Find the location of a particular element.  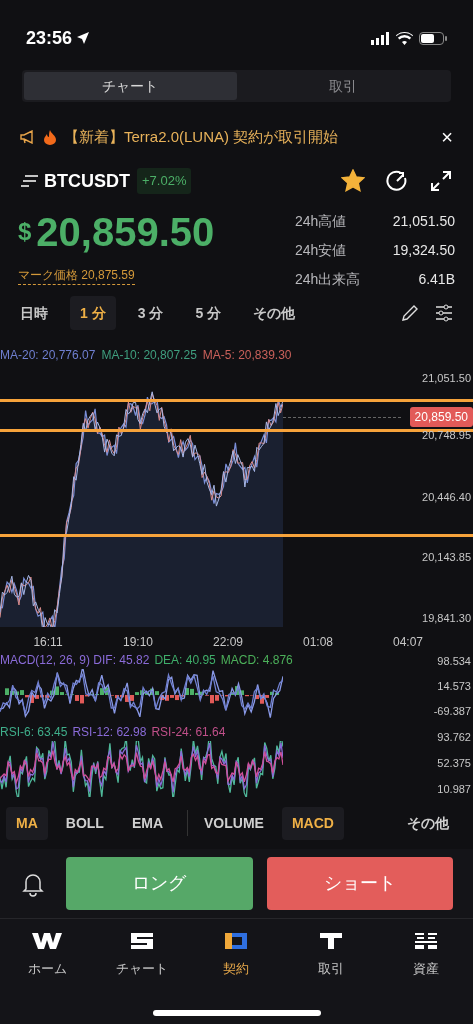

mark-price: マーク価格 20,875.59 is located at coordinates (76, 275).